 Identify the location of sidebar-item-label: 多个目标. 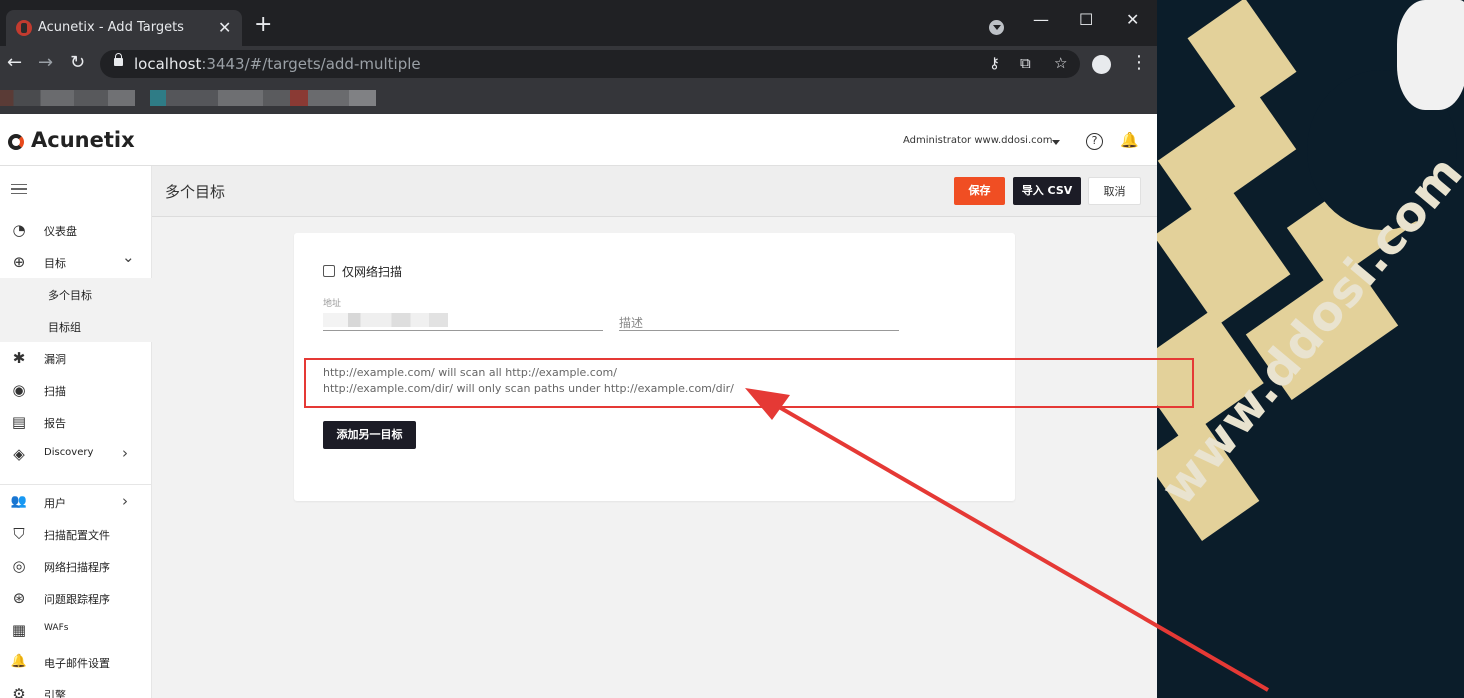
(70, 295).